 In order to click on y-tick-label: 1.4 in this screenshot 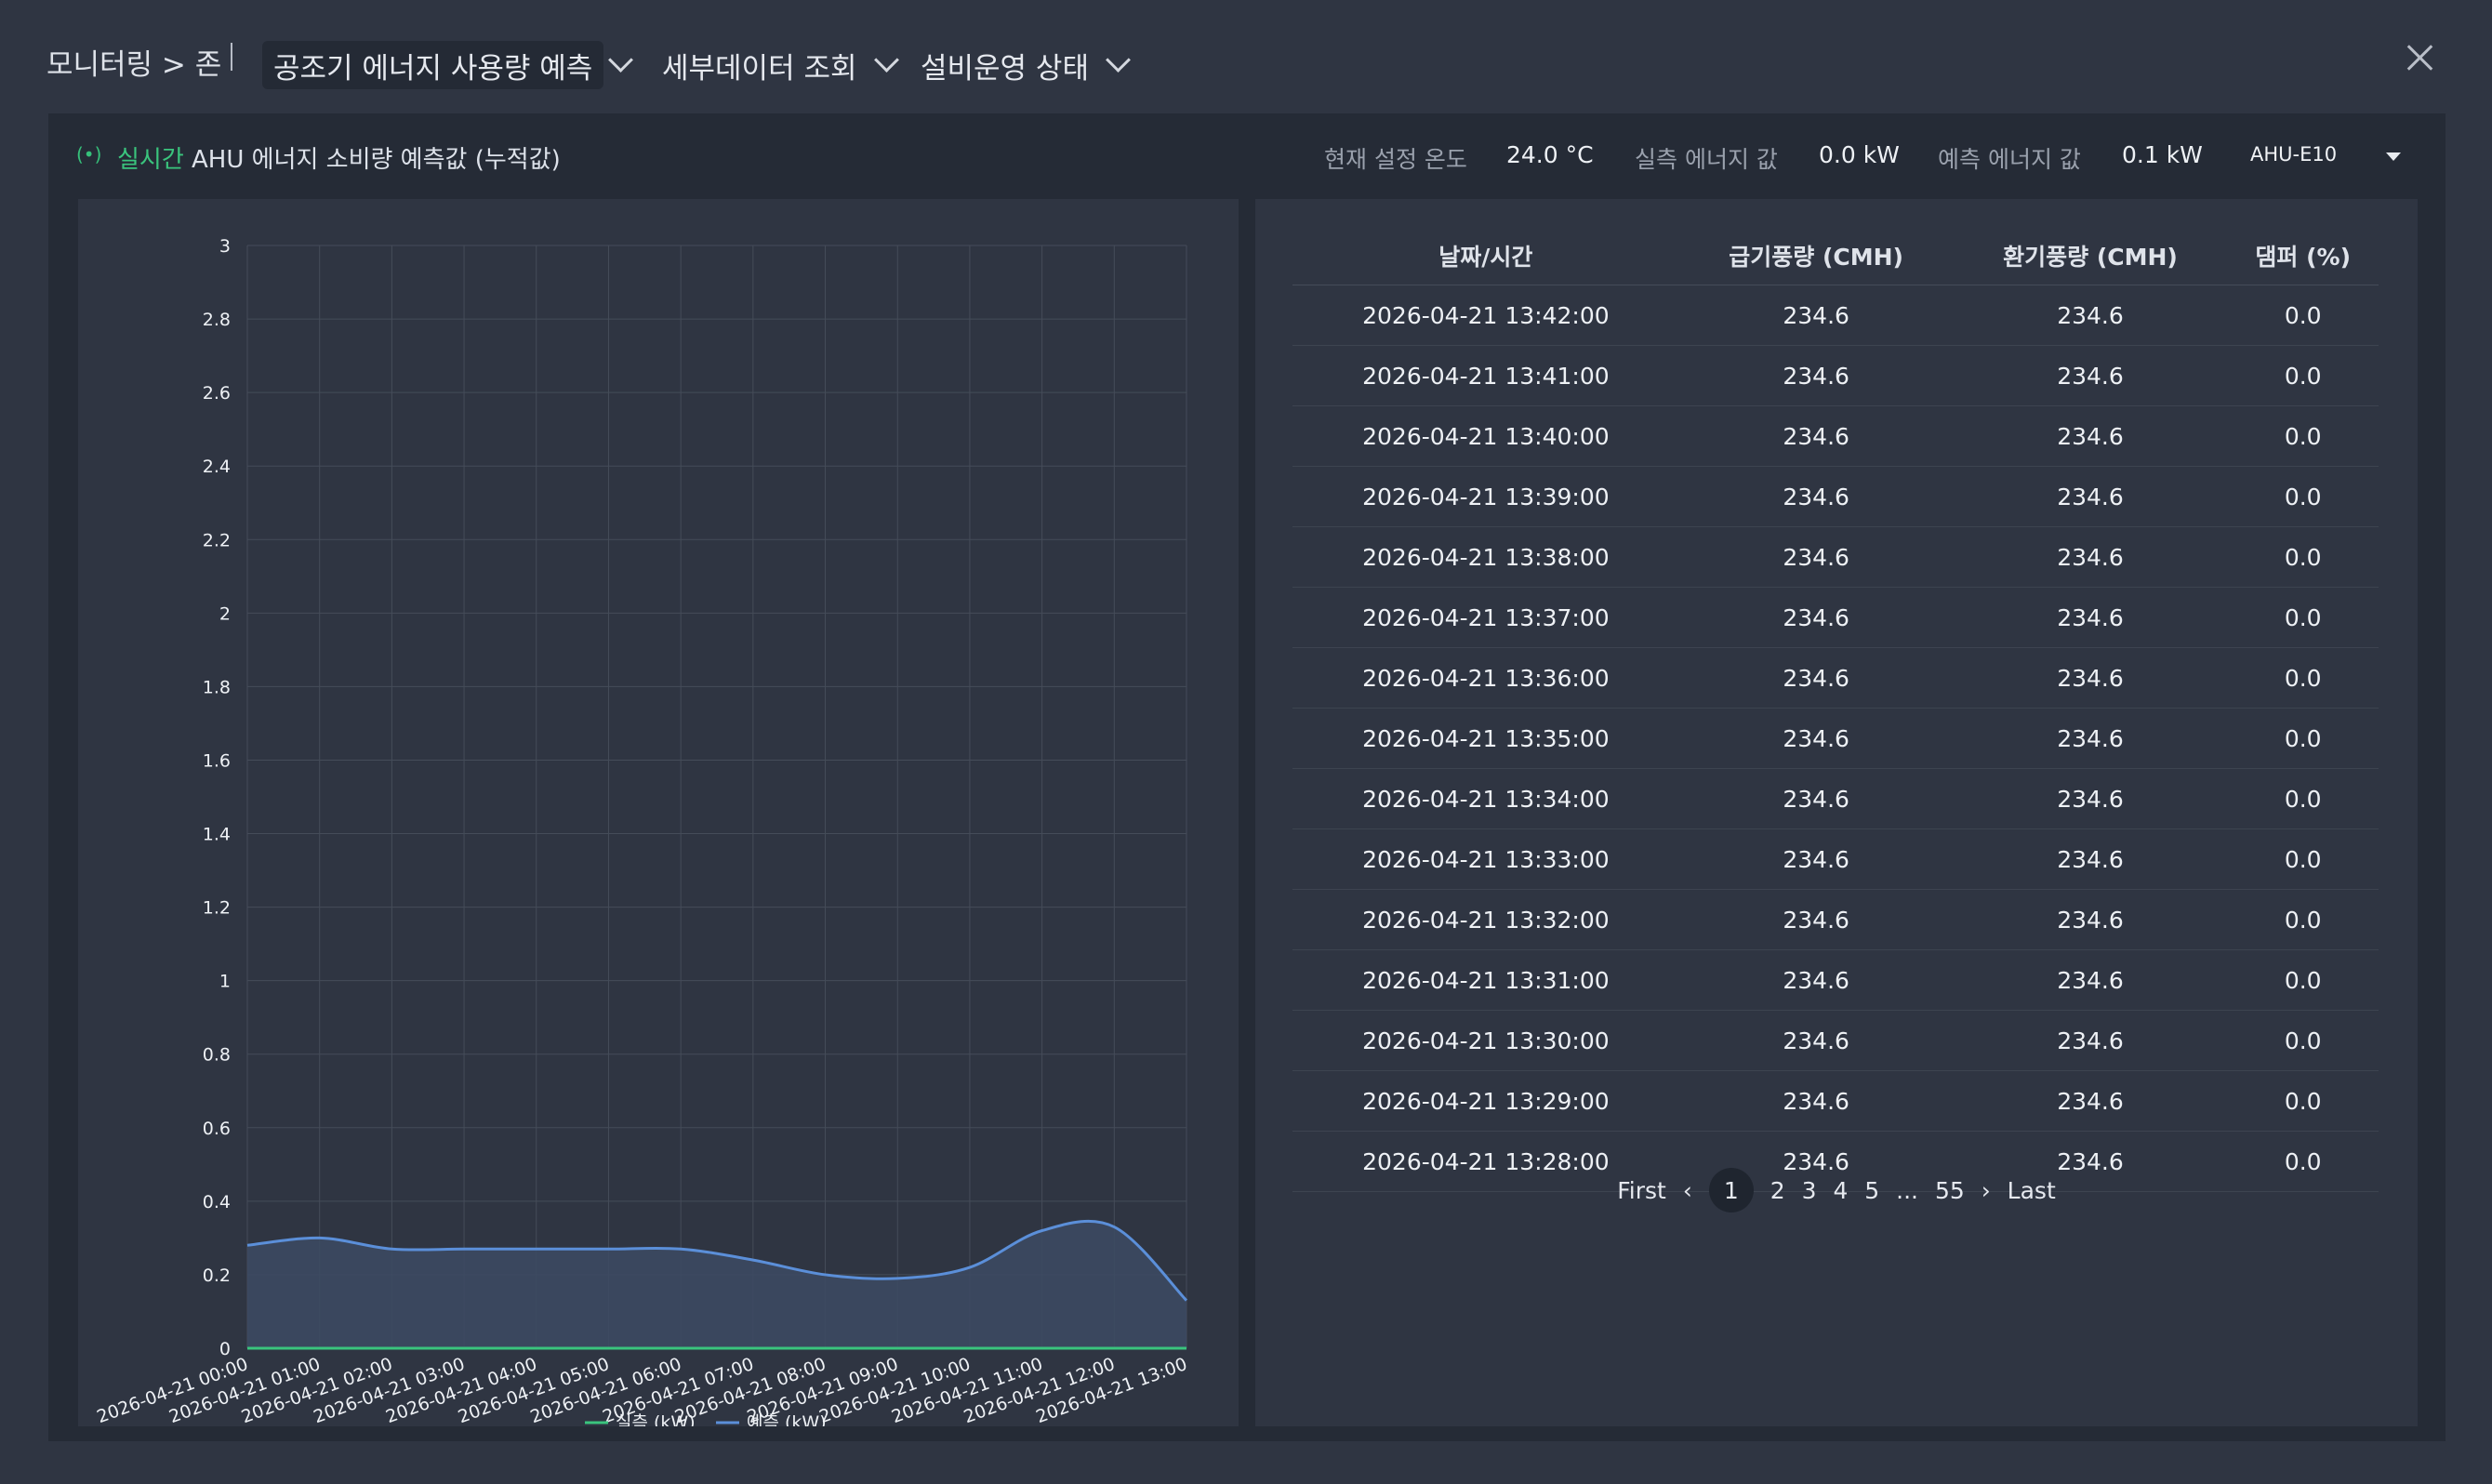, I will do `click(217, 835)`.